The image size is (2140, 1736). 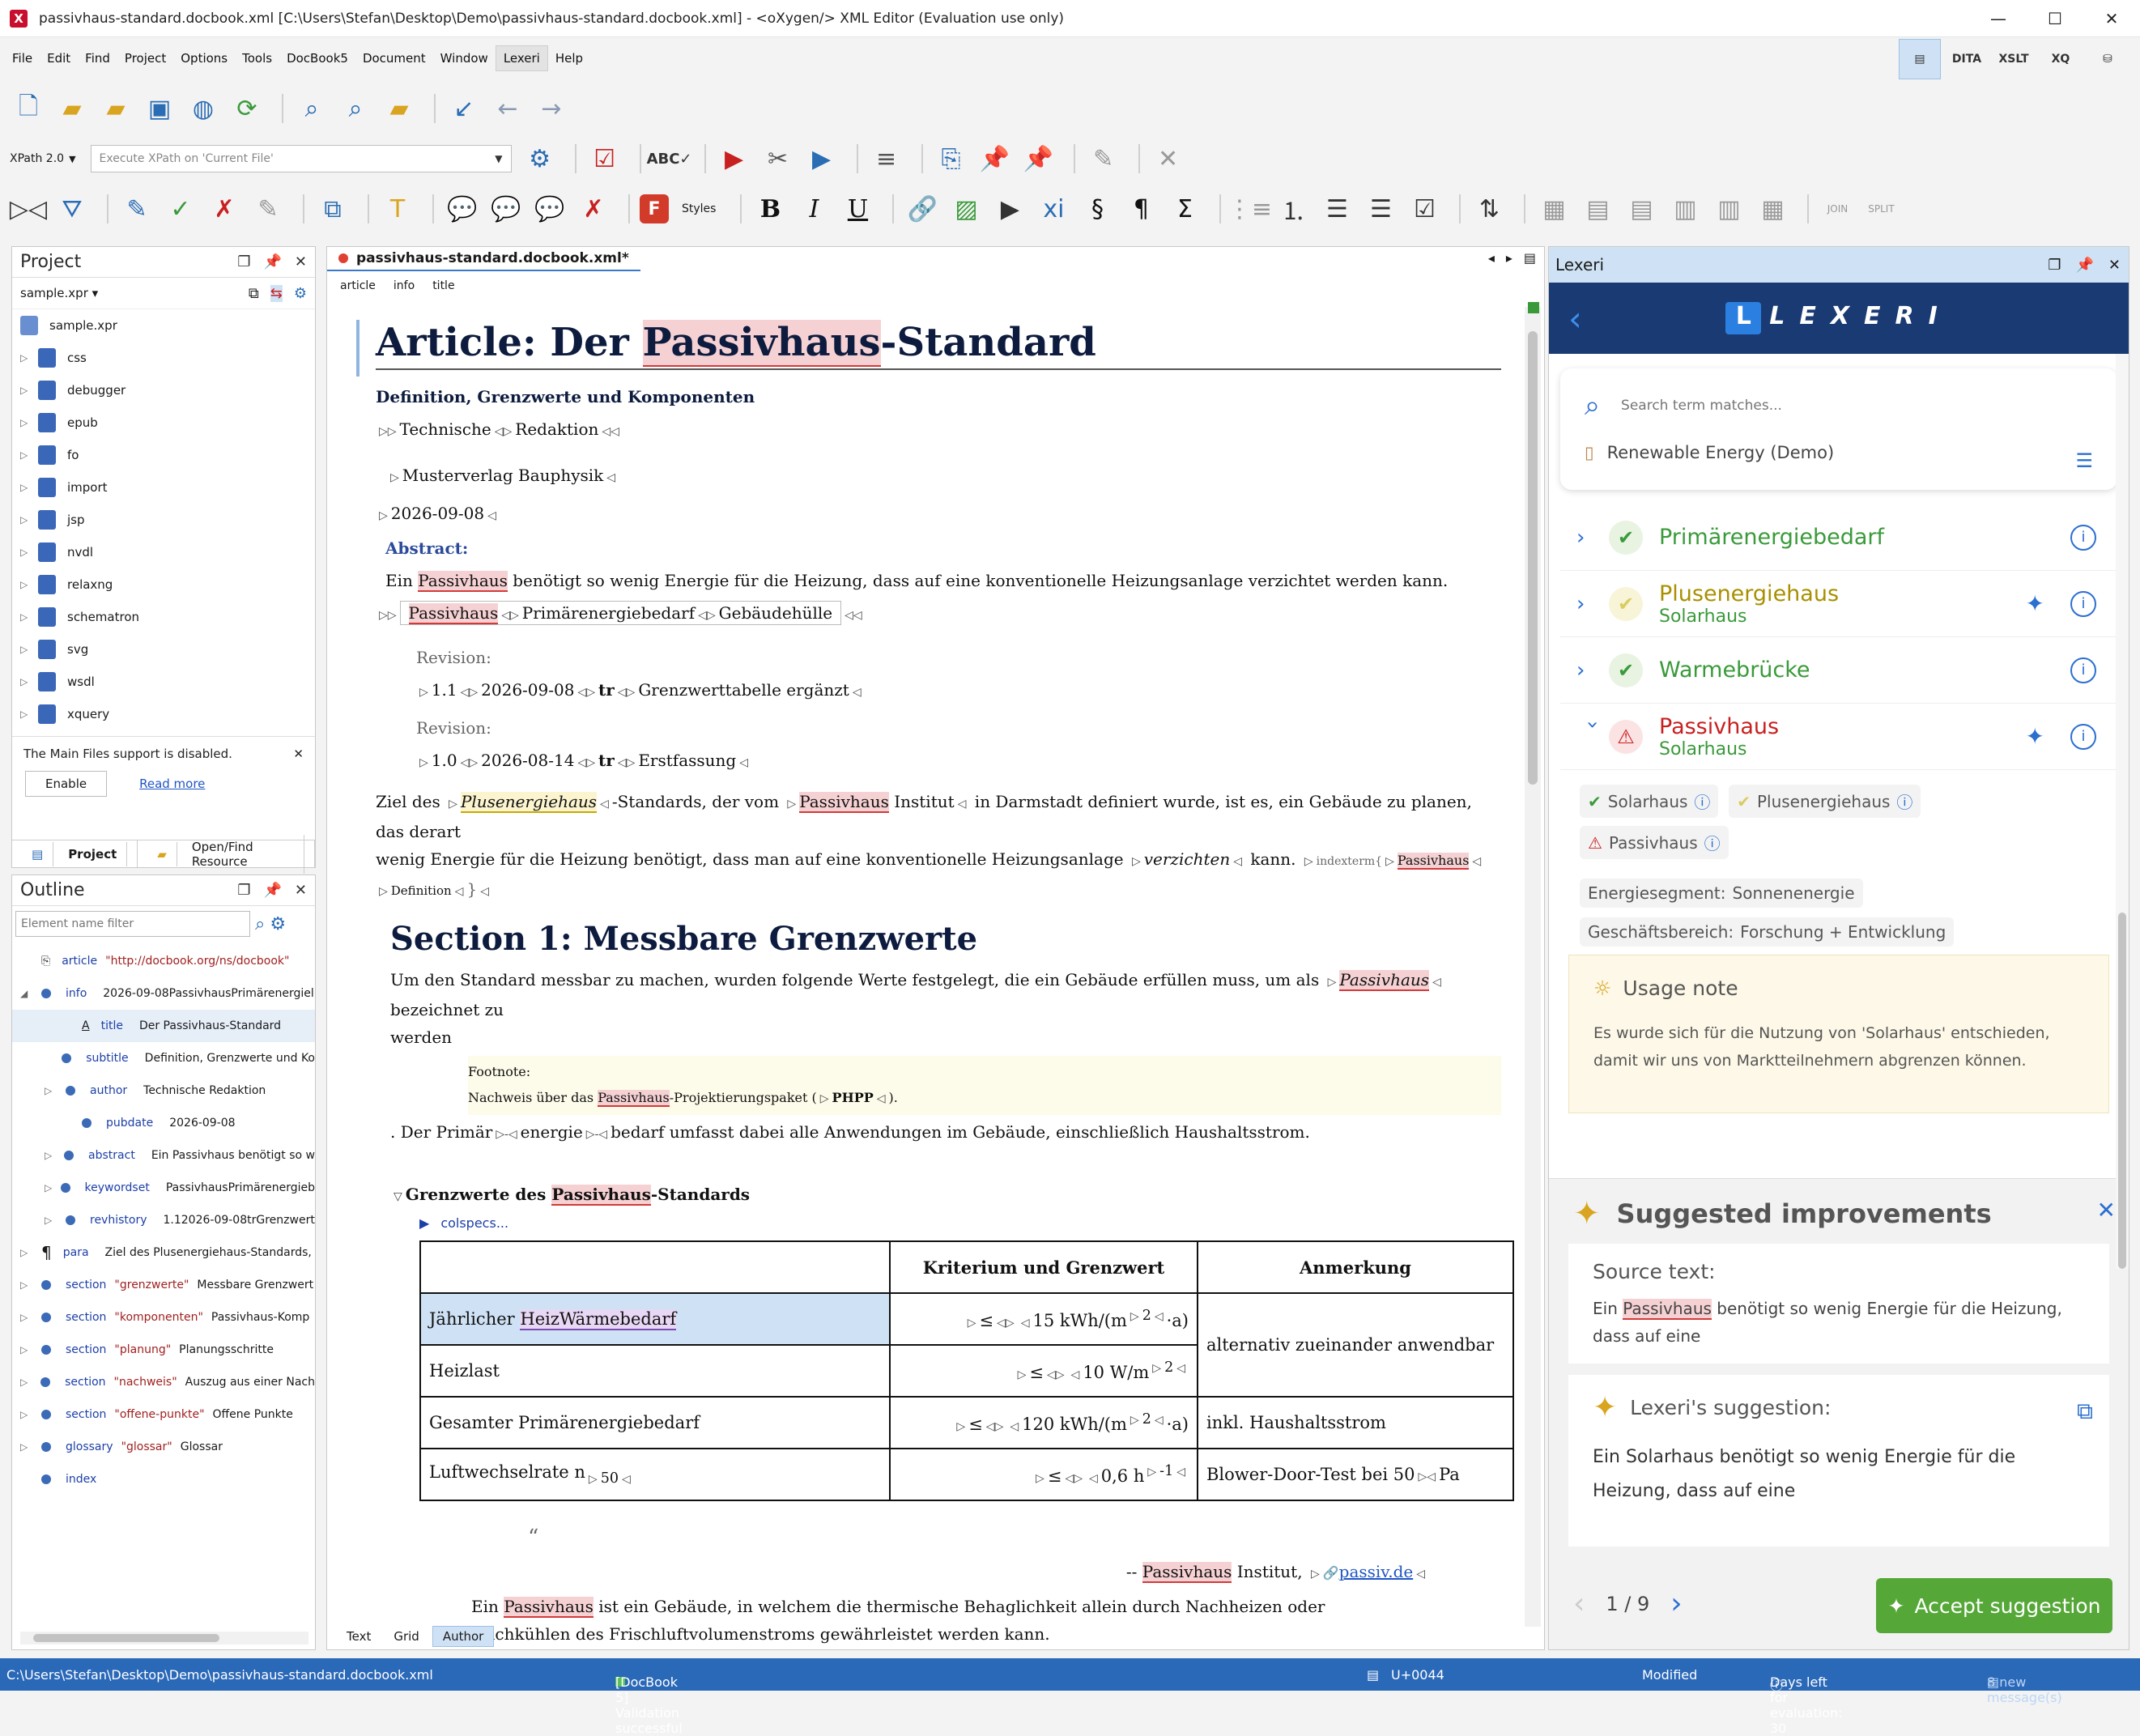 What do you see at coordinates (355, 108) in the screenshot?
I see `find-in-files-icon: ⌕` at bounding box center [355, 108].